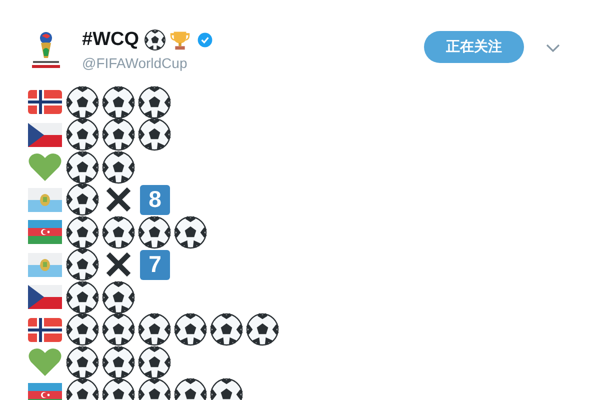 The image size is (604, 400). I want to click on trophy-icon, so click(180, 40).